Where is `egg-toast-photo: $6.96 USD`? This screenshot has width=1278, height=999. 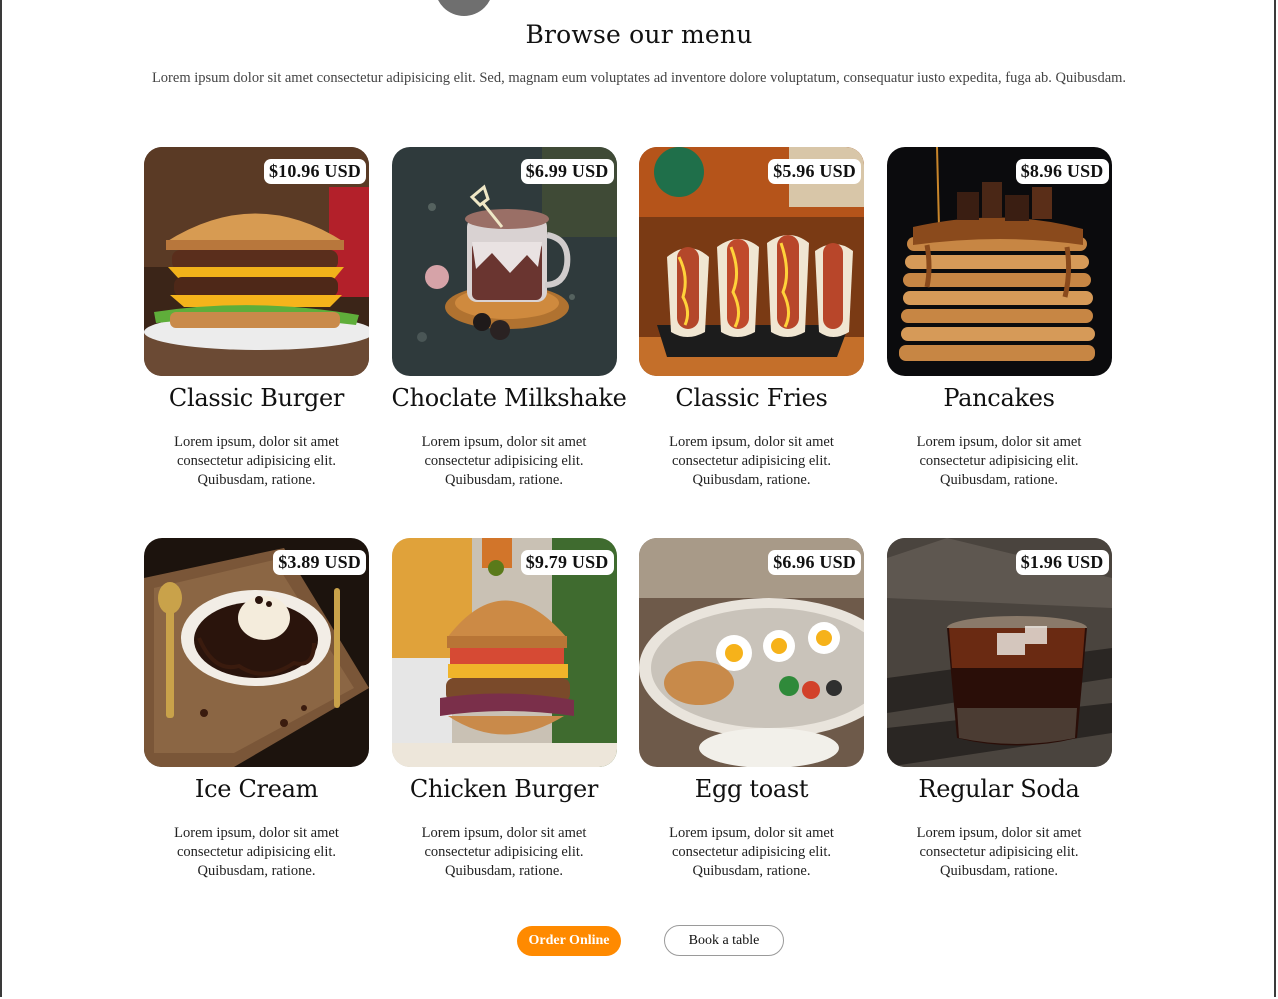
egg-toast-photo: $6.96 USD is located at coordinates (751, 652).